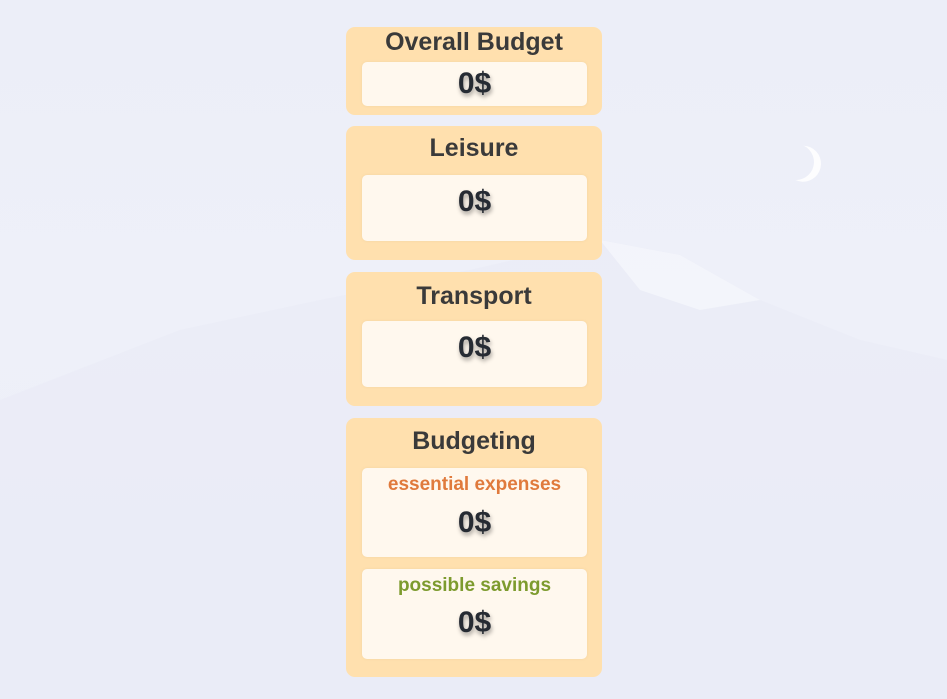  Describe the element at coordinates (474, 585) in the screenshot. I see `possible-savings-label: possible savings` at that location.